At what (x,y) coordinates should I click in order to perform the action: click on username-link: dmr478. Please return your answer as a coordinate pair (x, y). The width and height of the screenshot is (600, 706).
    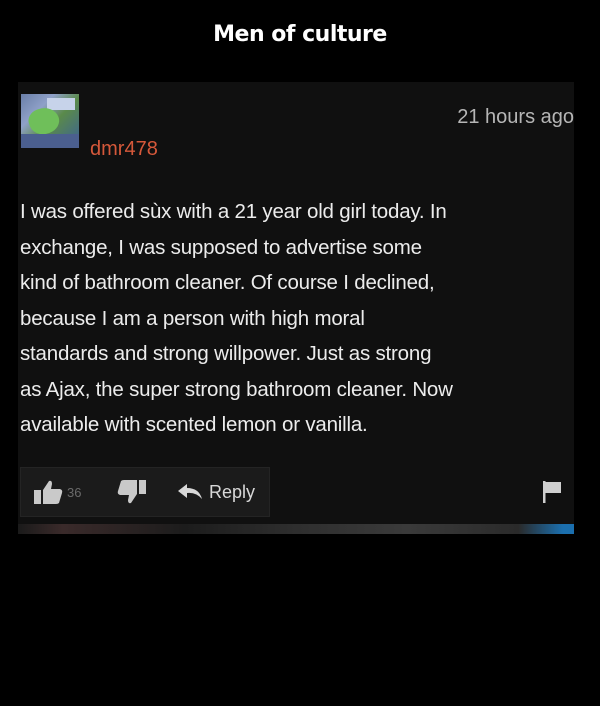
    Looking at the image, I should click on (124, 149).